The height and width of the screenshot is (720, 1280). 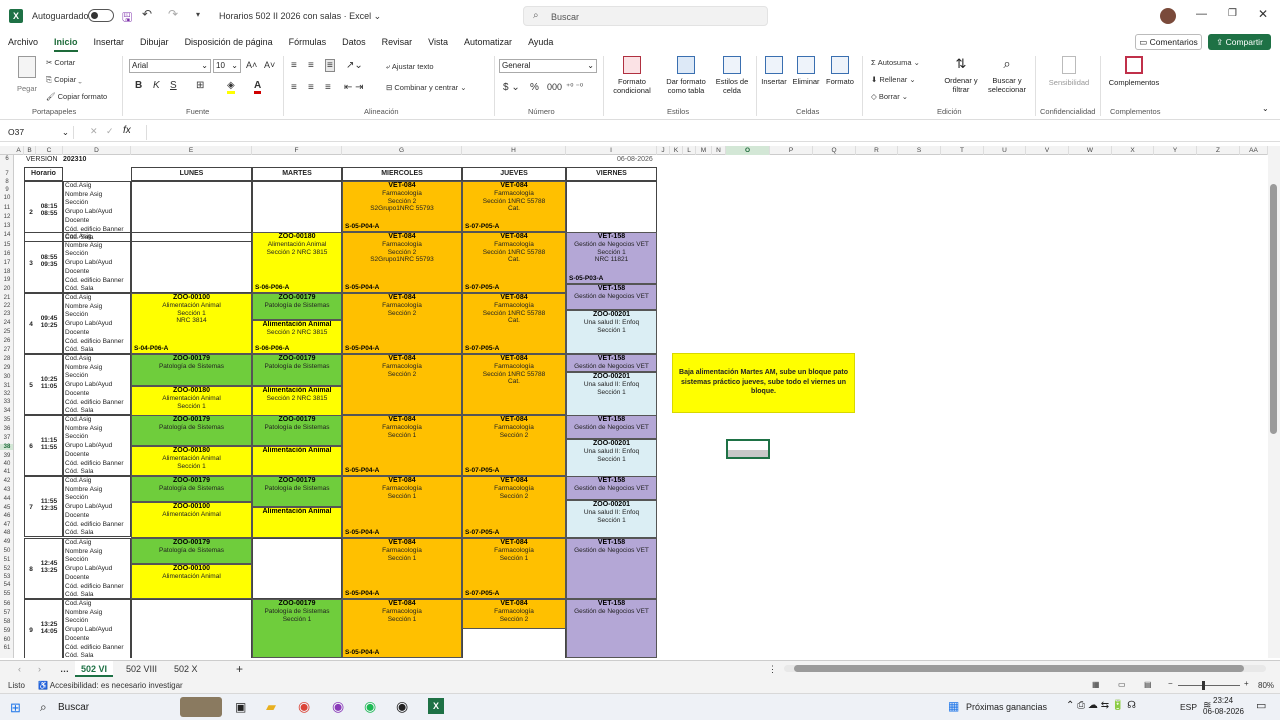 What do you see at coordinates (748, 150) in the screenshot?
I see `column-header: O` at bounding box center [748, 150].